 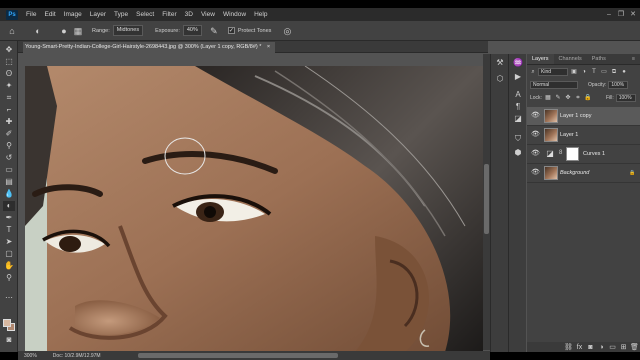 What do you see at coordinates (601, 347) in the screenshot?
I see `new-adjustment-icon: ◑` at bounding box center [601, 347].